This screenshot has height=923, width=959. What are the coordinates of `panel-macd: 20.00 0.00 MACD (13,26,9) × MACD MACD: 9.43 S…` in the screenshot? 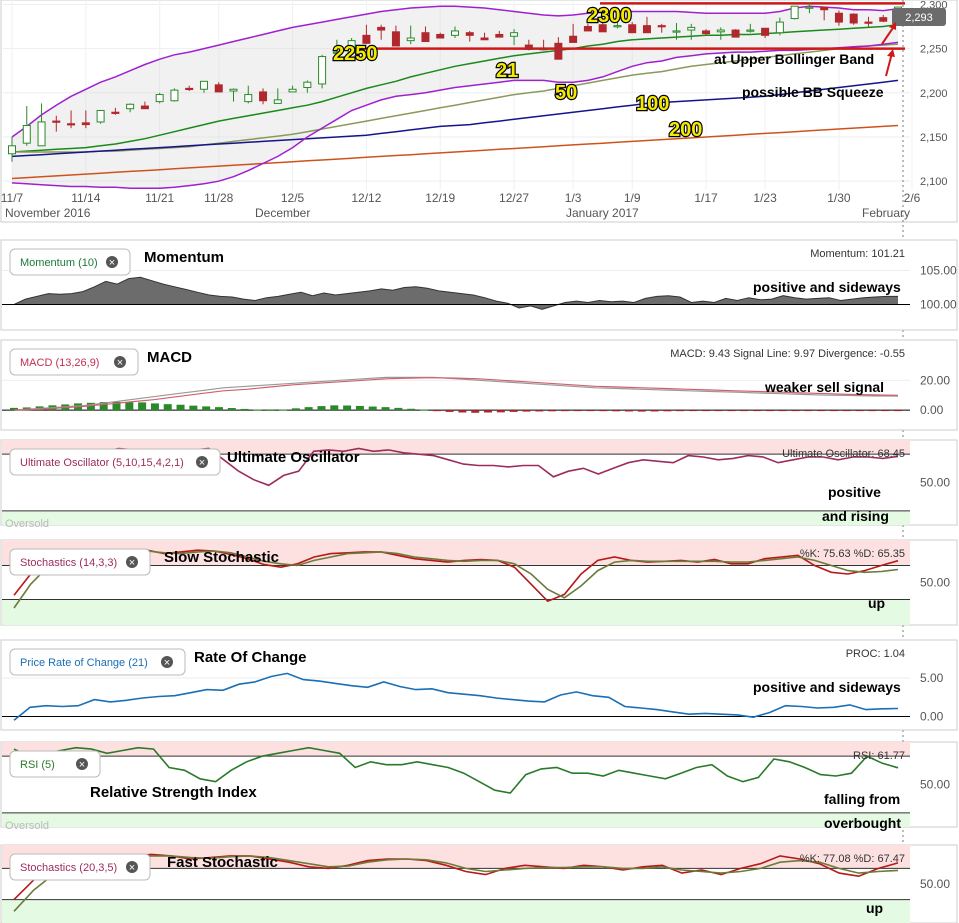 It's located at (479, 385).